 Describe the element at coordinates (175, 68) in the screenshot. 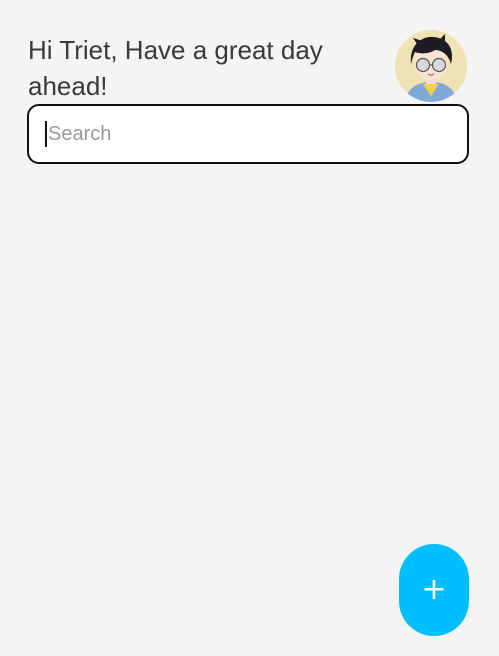

I see `greeting-text: Hi Triet, Have a great day ahead!` at that location.